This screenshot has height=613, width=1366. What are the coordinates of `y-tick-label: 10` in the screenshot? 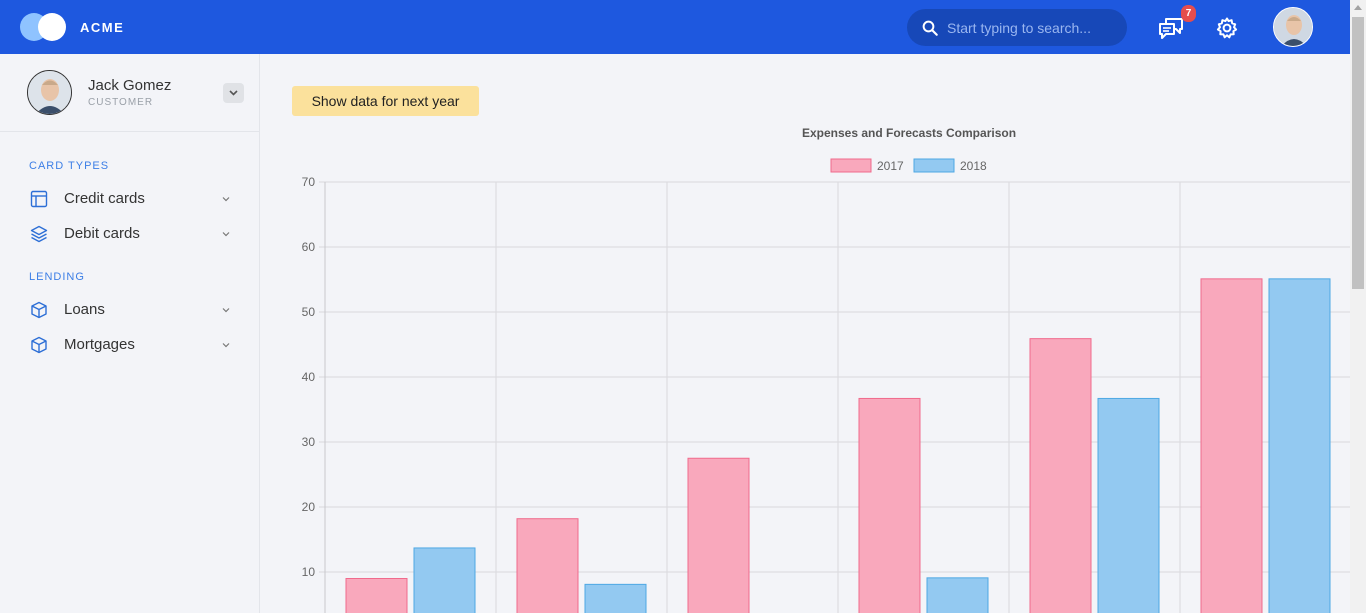 It's located at (309, 572).